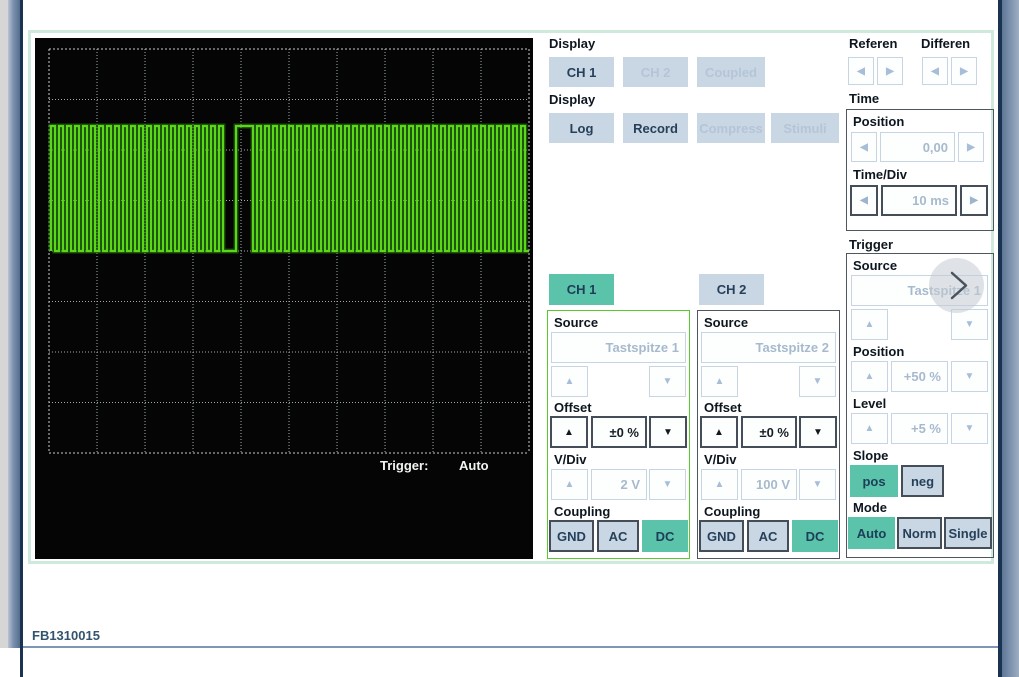 This screenshot has width=1019, height=677. I want to click on display-ch2-button: CH 2, so click(655, 72).